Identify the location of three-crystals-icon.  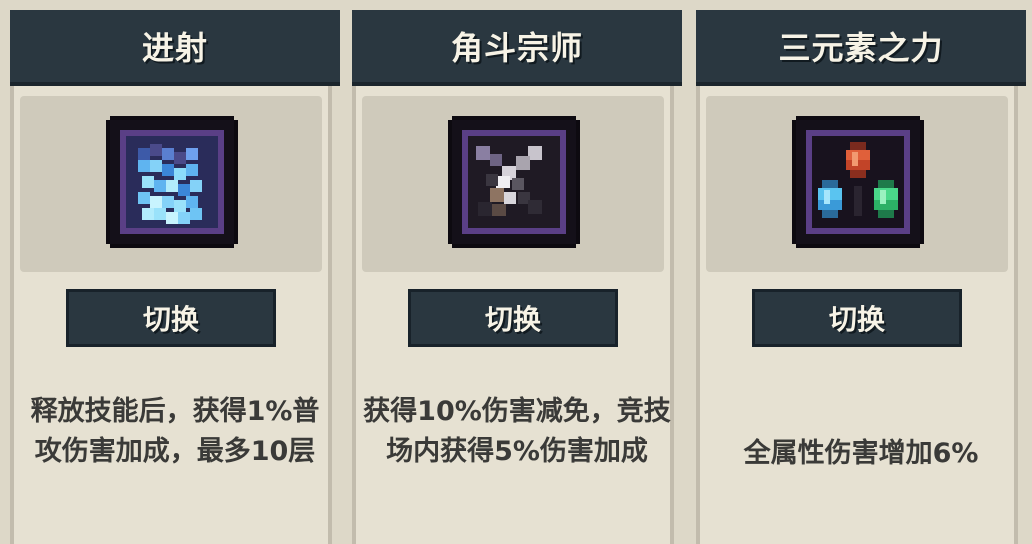
(858, 182).